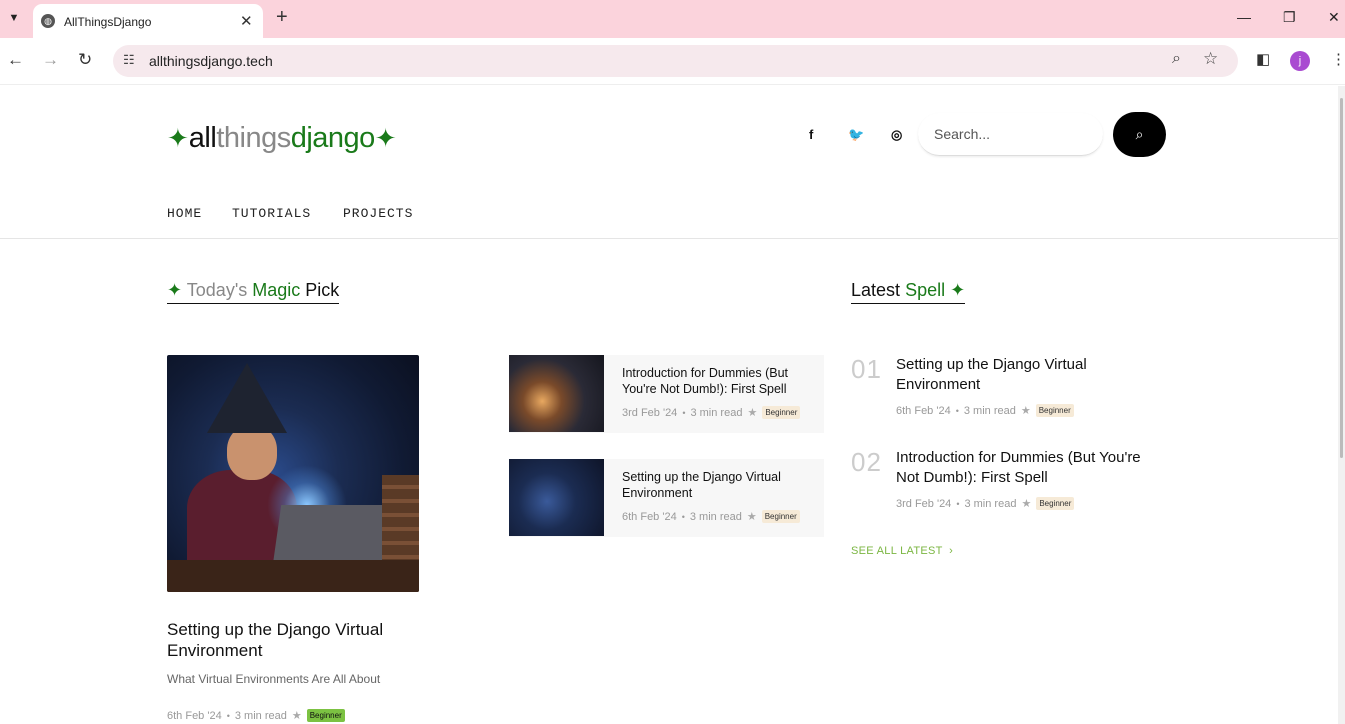 The width and height of the screenshot is (1345, 724). Describe the element at coordinates (274, 679) in the screenshot. I see `featured-subtitle: What Virtual Environments Are All About` at that location.